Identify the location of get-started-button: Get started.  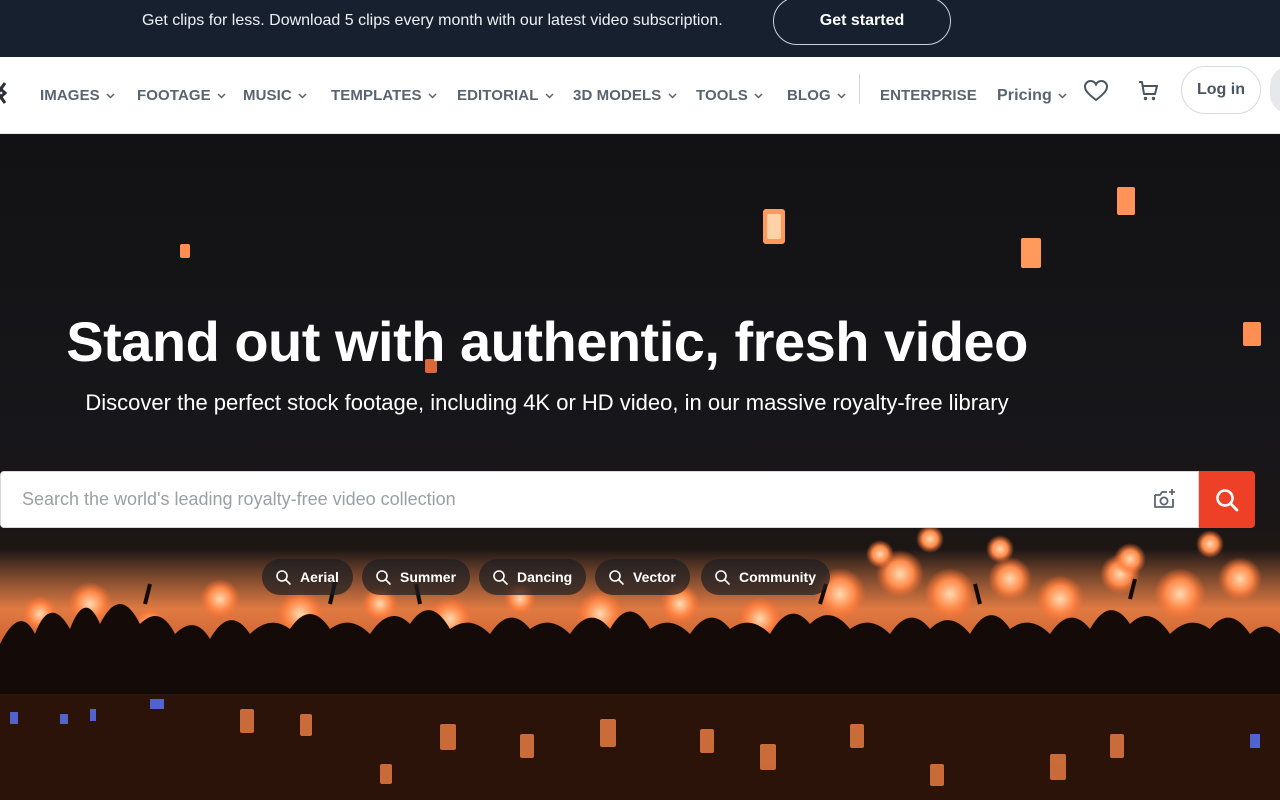
(862, 22).